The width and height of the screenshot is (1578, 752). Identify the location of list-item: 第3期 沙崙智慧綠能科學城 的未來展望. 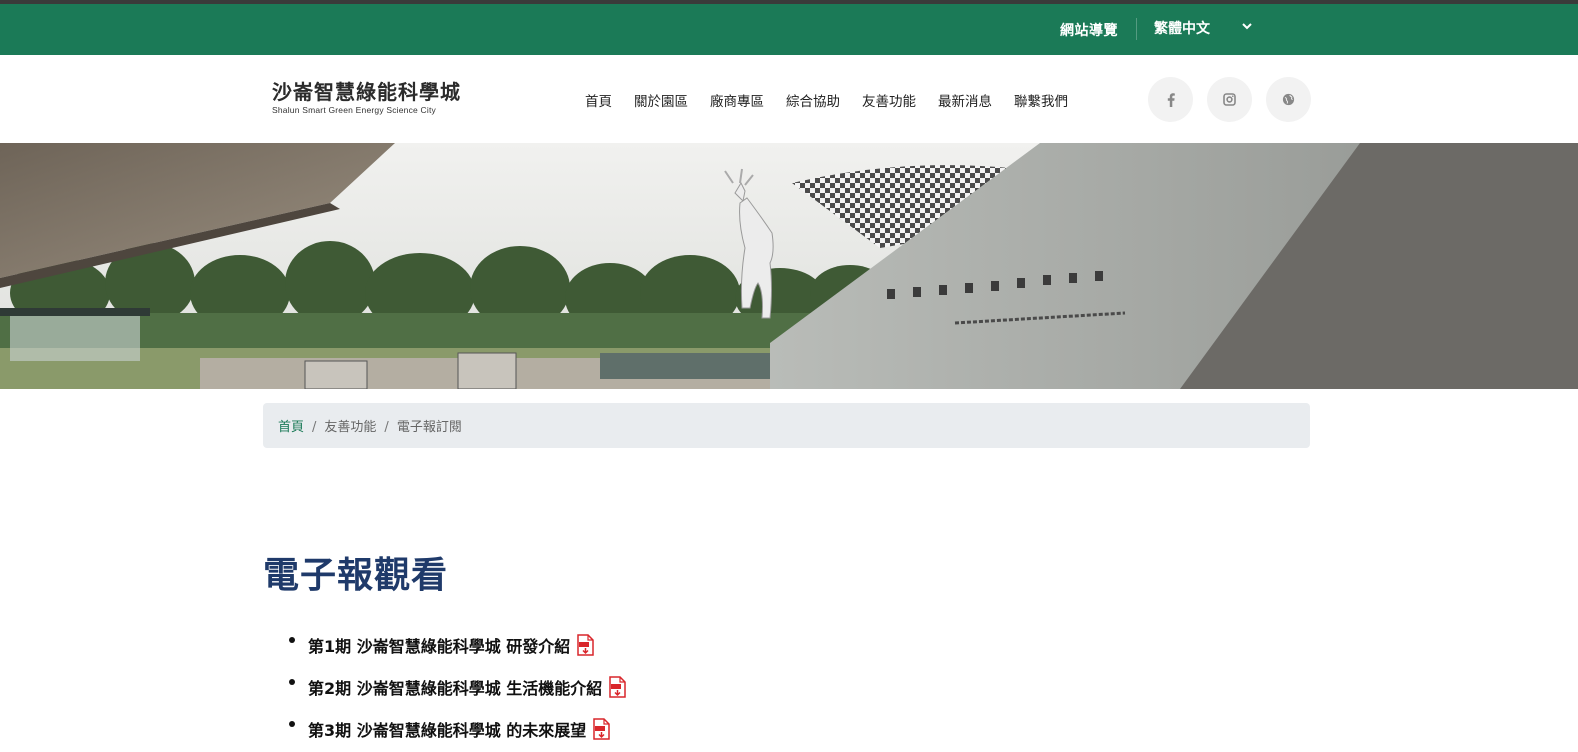
(458, 729).